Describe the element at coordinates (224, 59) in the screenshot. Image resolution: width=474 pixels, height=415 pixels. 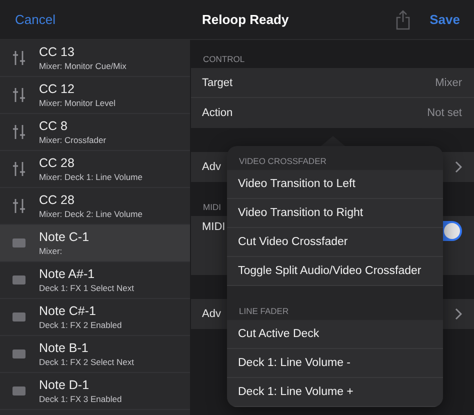
I see `section-header: CONTROL` at that location.